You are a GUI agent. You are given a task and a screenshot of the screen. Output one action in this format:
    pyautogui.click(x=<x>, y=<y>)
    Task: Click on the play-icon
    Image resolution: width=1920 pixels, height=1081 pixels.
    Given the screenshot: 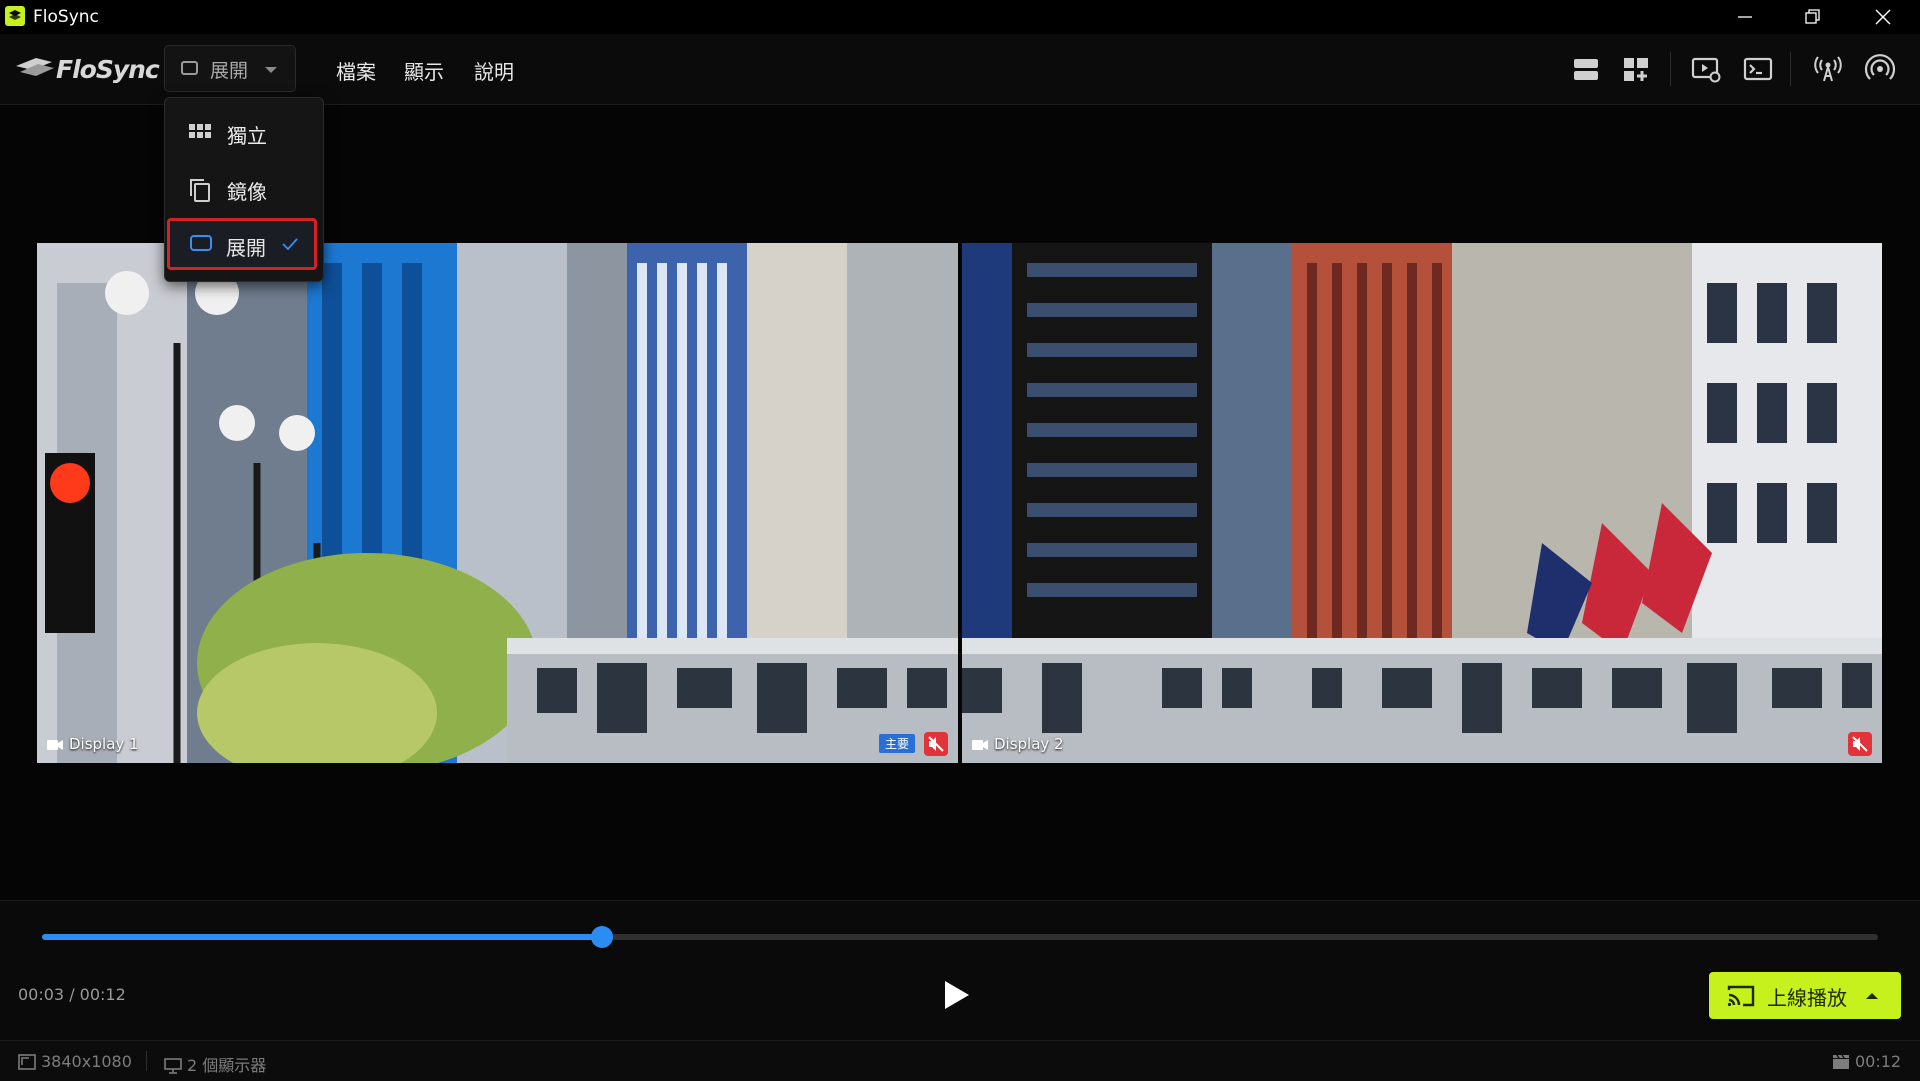 What is the action you would take?
    pyautogui.click(x=956, y=995)
    